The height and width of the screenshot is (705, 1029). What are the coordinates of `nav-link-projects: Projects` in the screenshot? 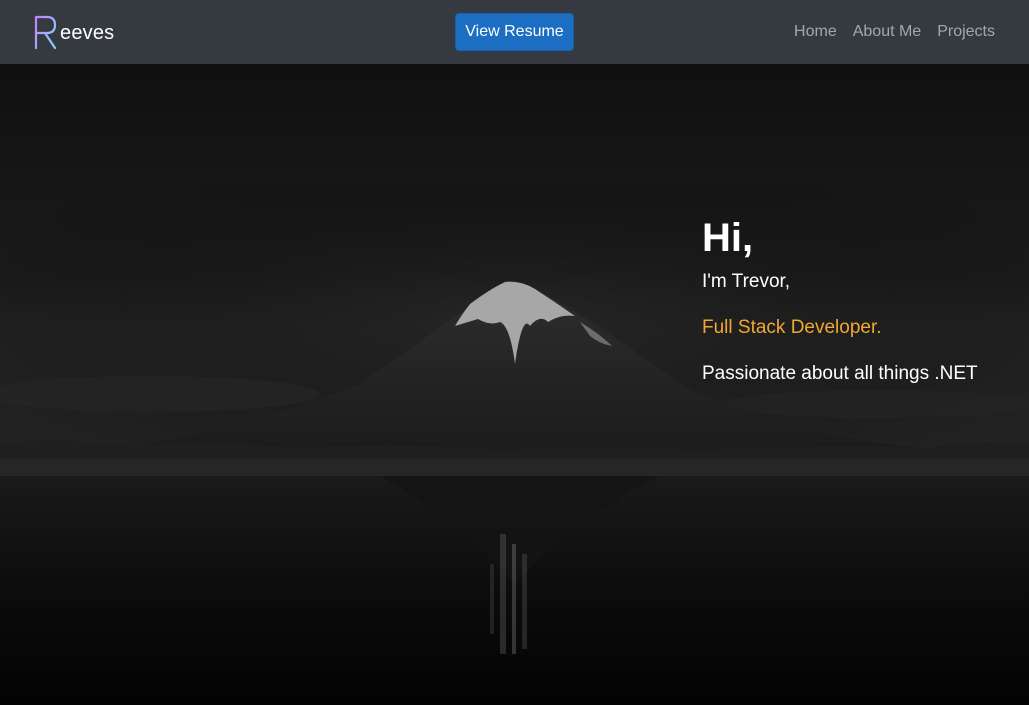 It's located at (966, 32).